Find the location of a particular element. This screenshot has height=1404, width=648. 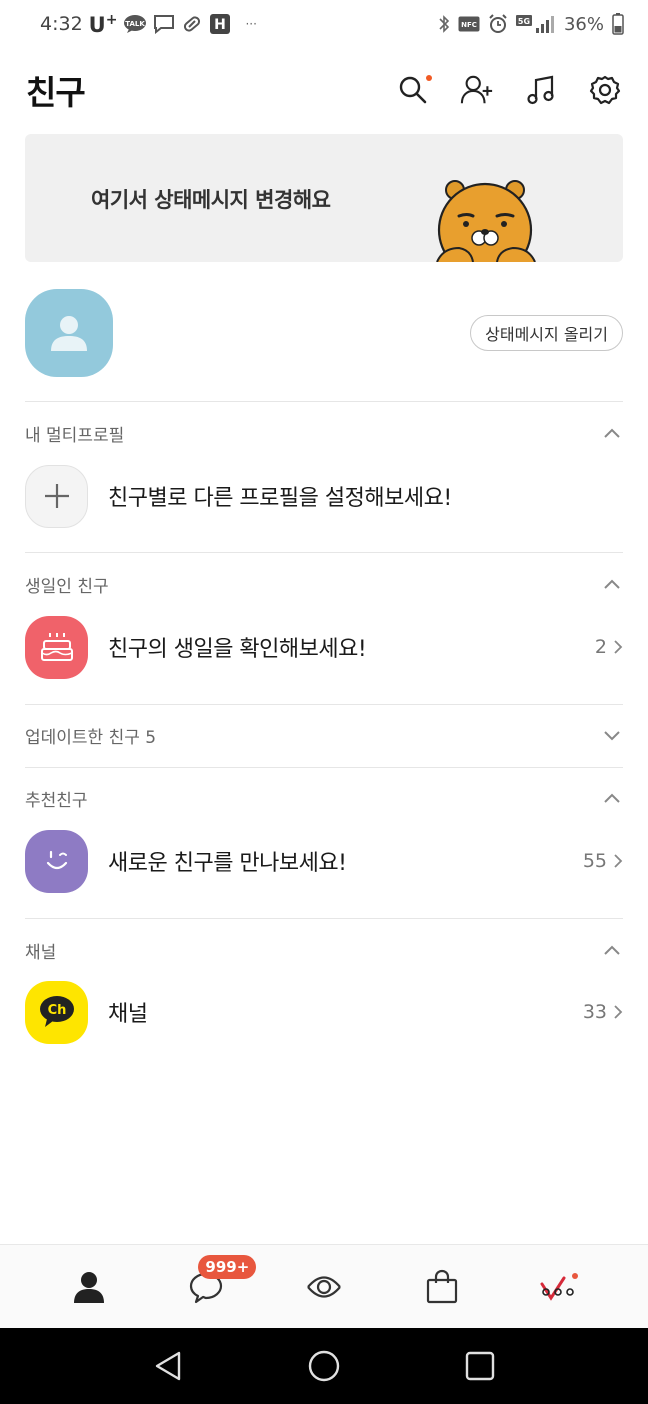

default-profile-icon is located at coordinates (69, 333).